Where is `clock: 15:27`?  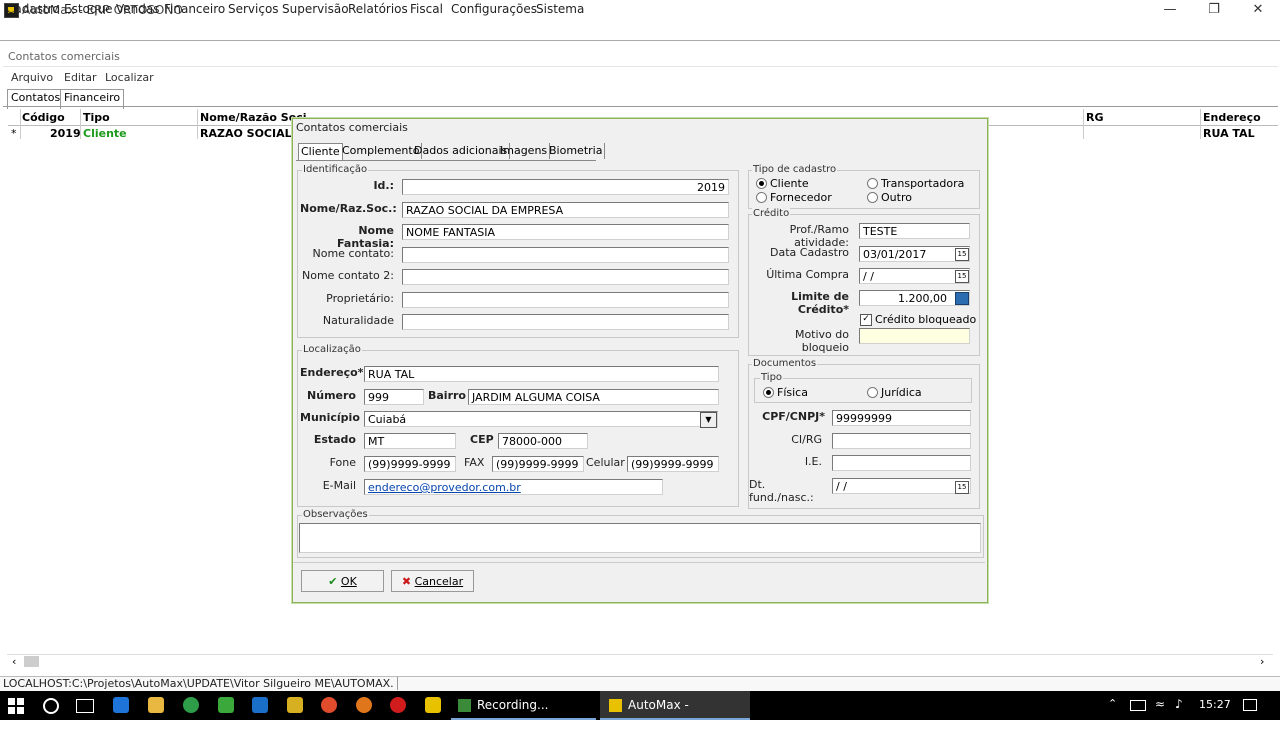 clock: 15:27 is located at coordinates (1215, 704).